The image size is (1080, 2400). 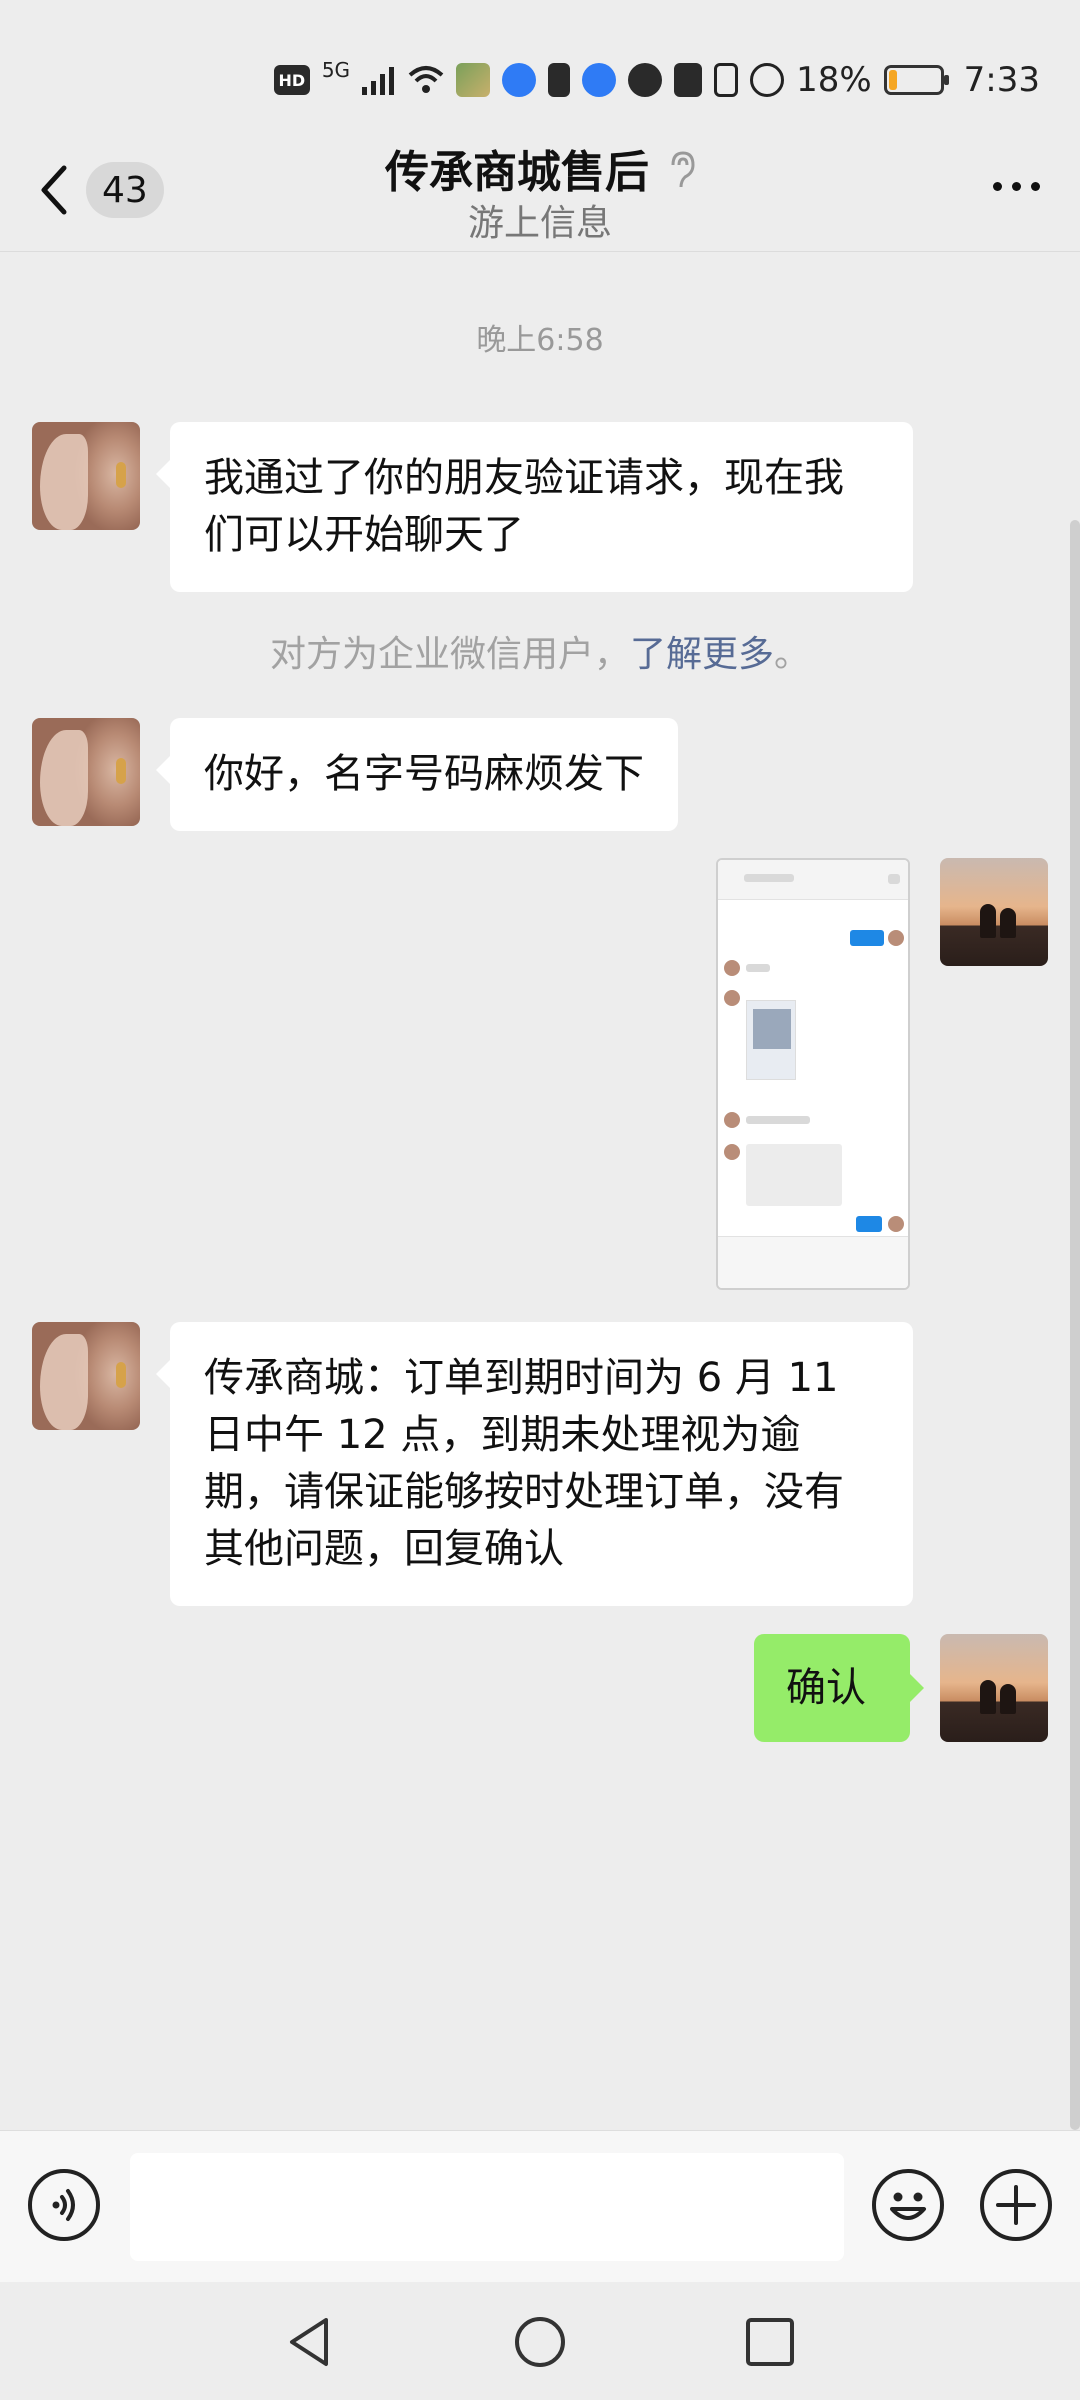 What do you see at coordinates (767, 80) in the screenshot?
I see `speedometer-icon` at bounding box center [767, 80].